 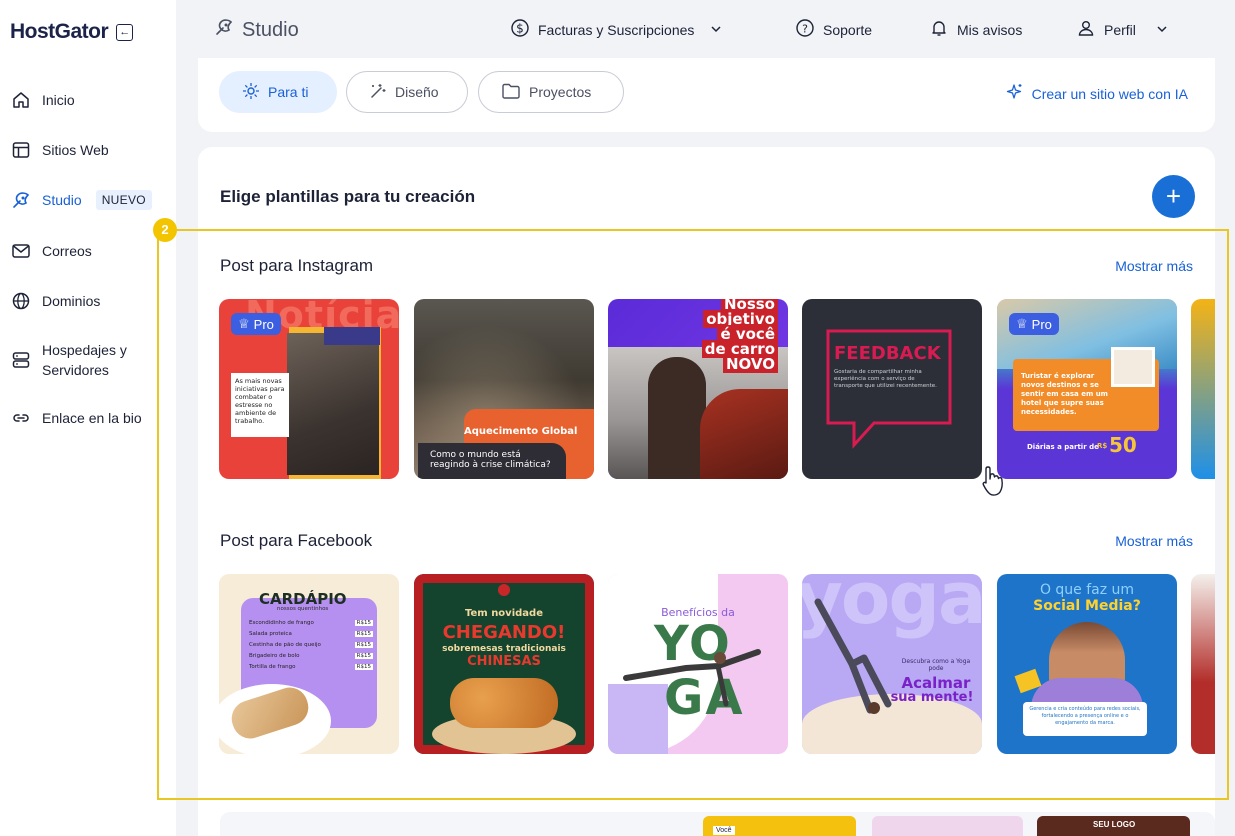 What do you see at coordinates (51, 251) in the screenshot?
I see `sidebar-item-correos: Correos` at bounding box center [51, 251].